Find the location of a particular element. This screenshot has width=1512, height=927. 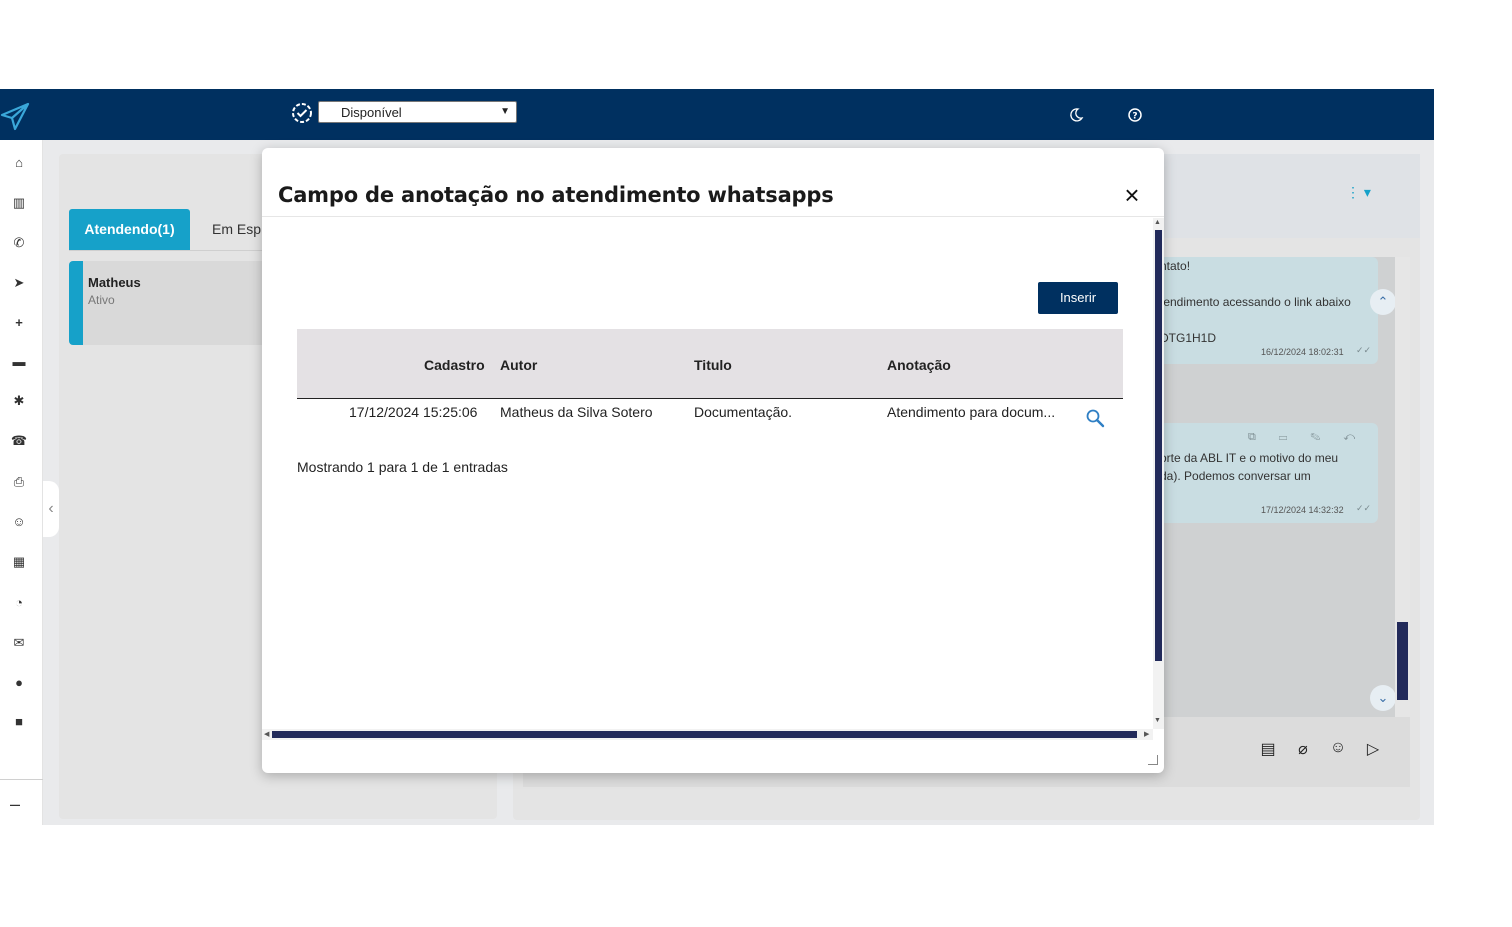

modal-divider is located at coordinates (713, 216).